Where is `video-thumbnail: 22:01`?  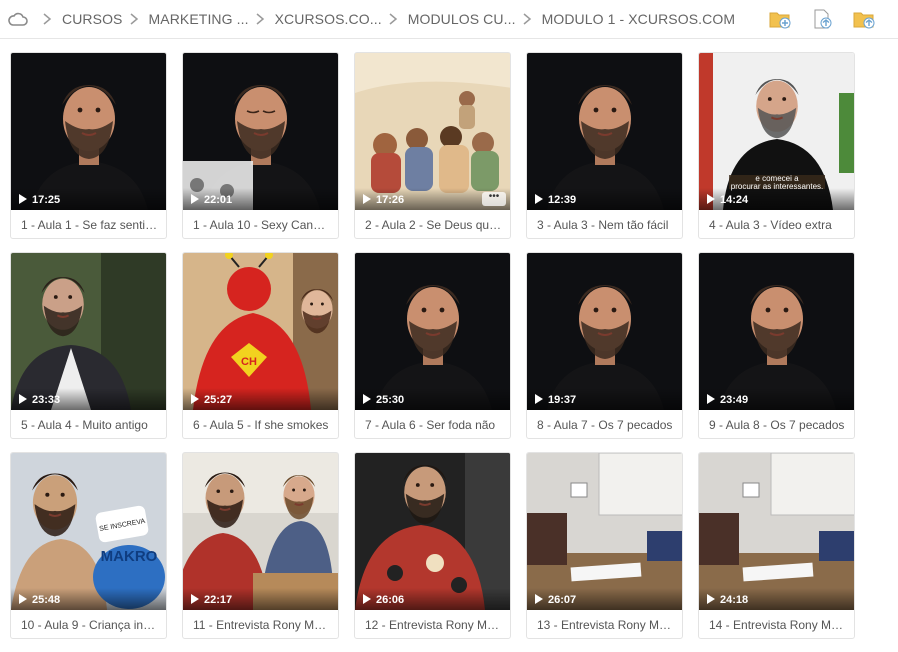
video-thumbnail: 22:01 is located at coordinates (260, 131).